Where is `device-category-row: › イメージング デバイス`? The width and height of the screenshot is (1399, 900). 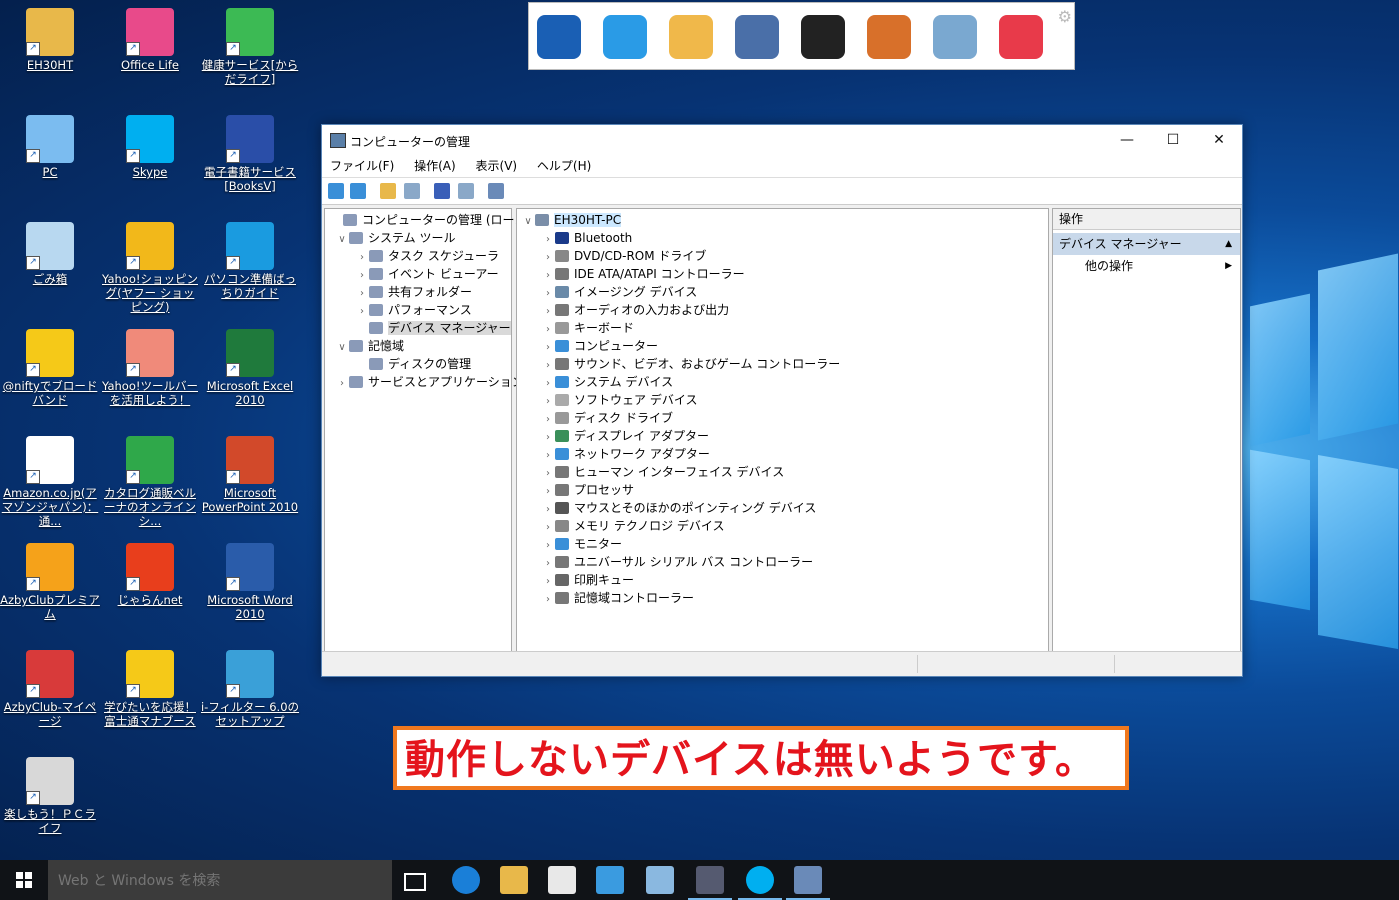 device-category-row: › イメージング デバイス is located at coordinates (619, 292).